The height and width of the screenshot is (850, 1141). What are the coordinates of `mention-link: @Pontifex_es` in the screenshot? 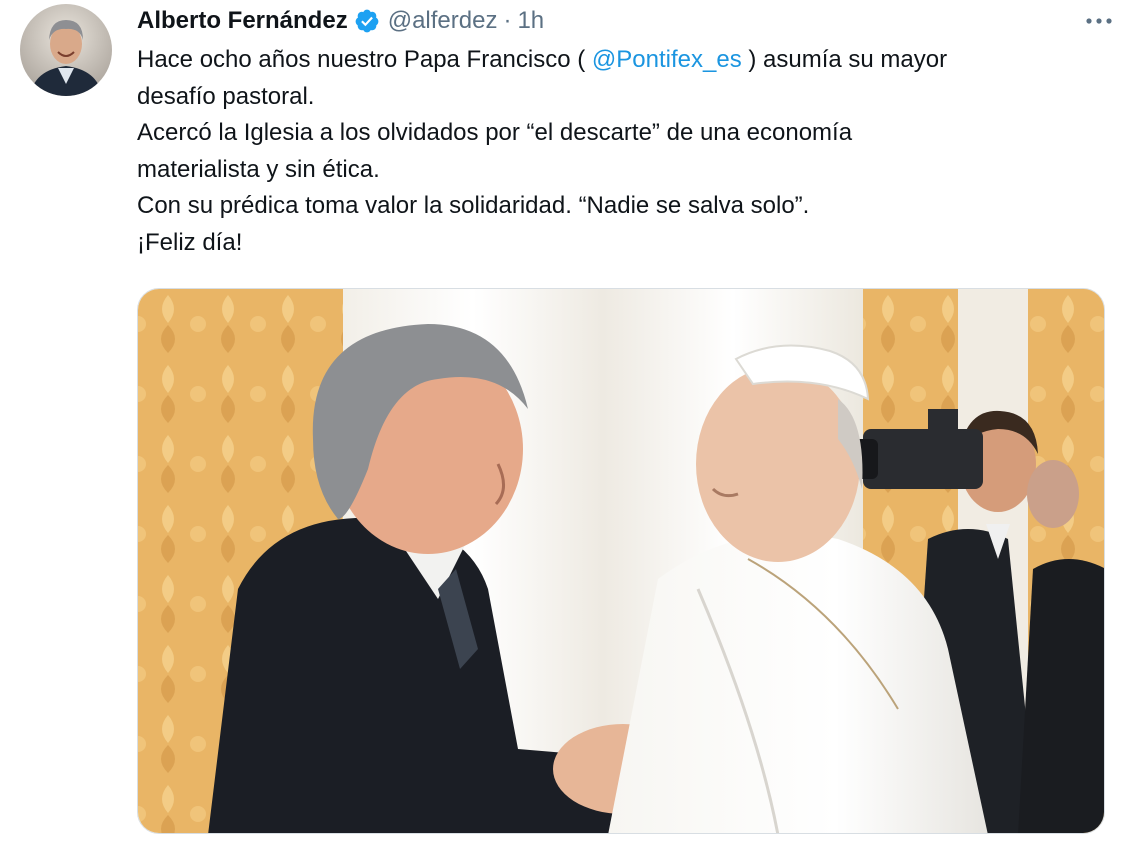 It's located at (667, 59).